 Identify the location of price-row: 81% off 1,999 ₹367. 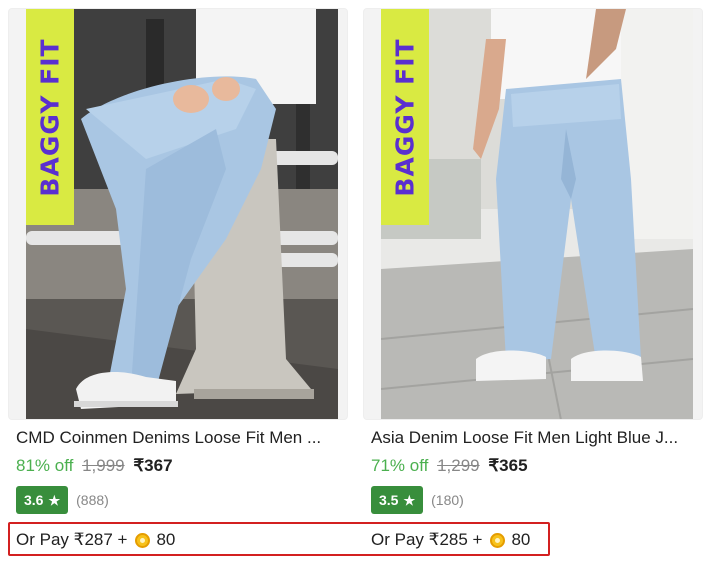
(94, 466).